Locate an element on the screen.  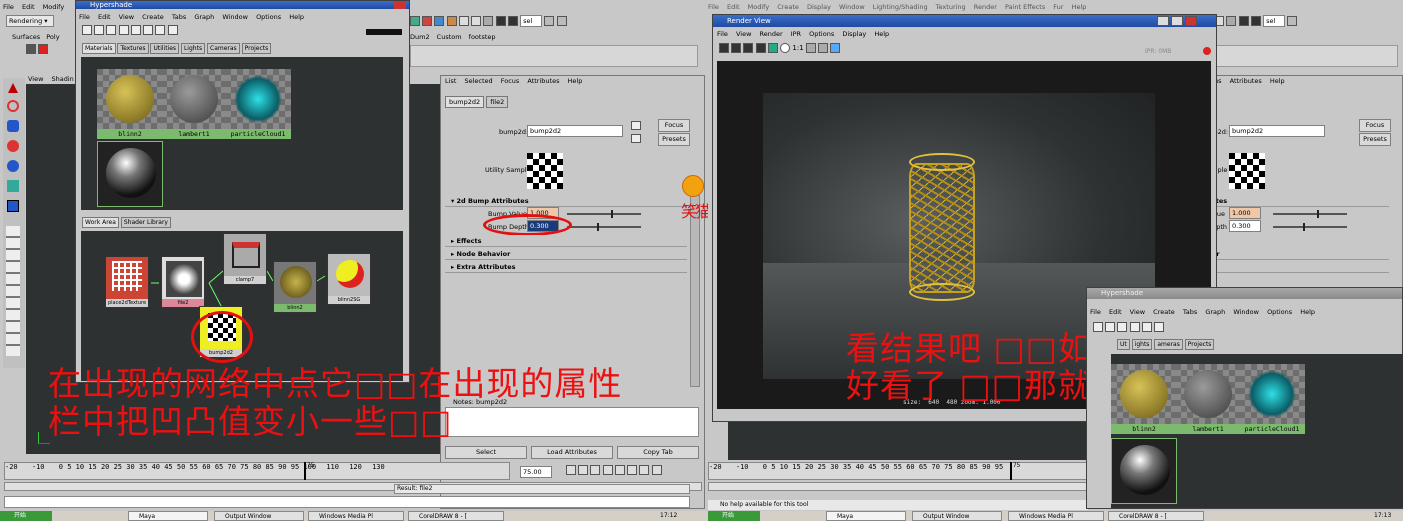
hypershade-close-icon is located at coordinates (400, 5).